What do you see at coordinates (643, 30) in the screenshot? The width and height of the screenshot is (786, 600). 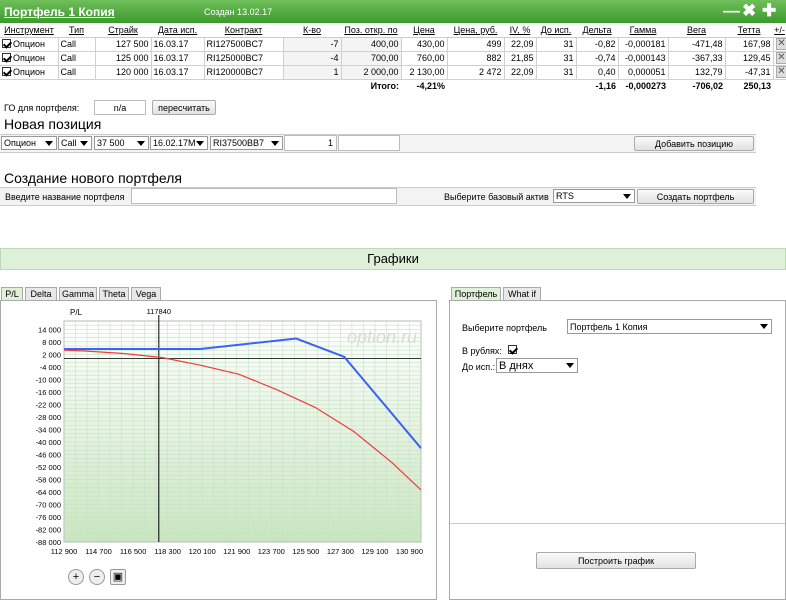 I see `column-header: Гамма` at bounding box center [643, 30].